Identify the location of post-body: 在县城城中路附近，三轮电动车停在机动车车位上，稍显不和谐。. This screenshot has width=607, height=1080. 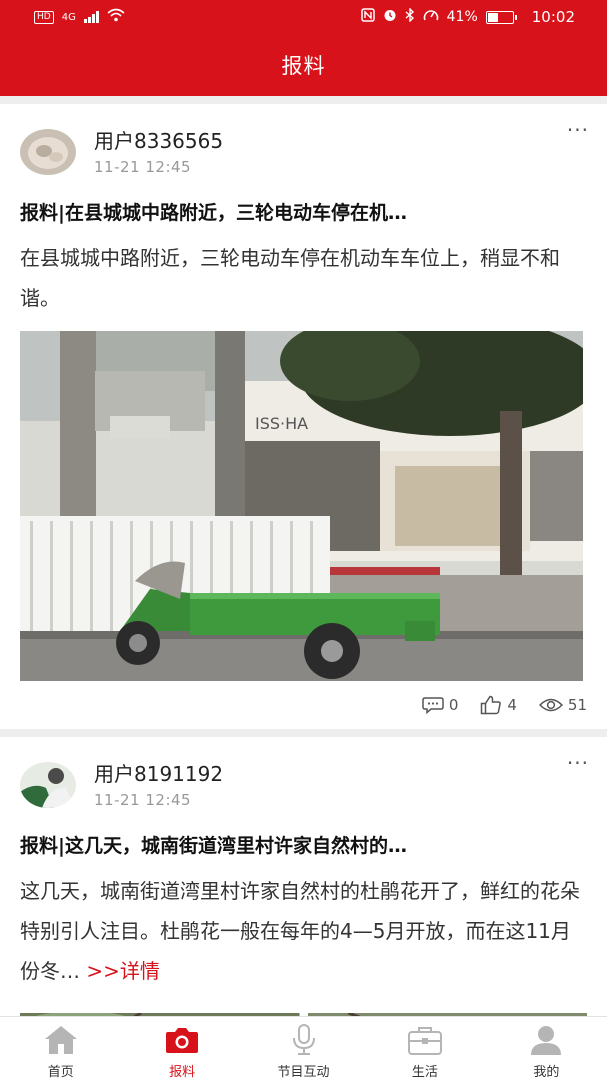
(303, 278).